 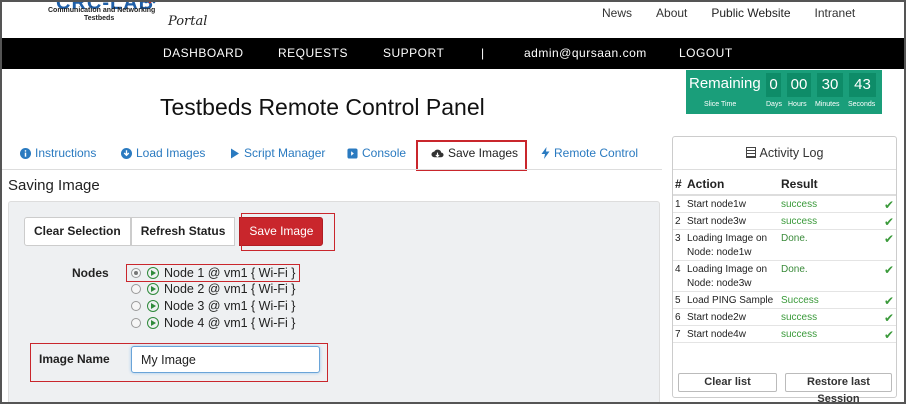 What do you see at coordinates (235, 153) in the screenshot?
I see `play-icon` at bounding box center [235, 153].